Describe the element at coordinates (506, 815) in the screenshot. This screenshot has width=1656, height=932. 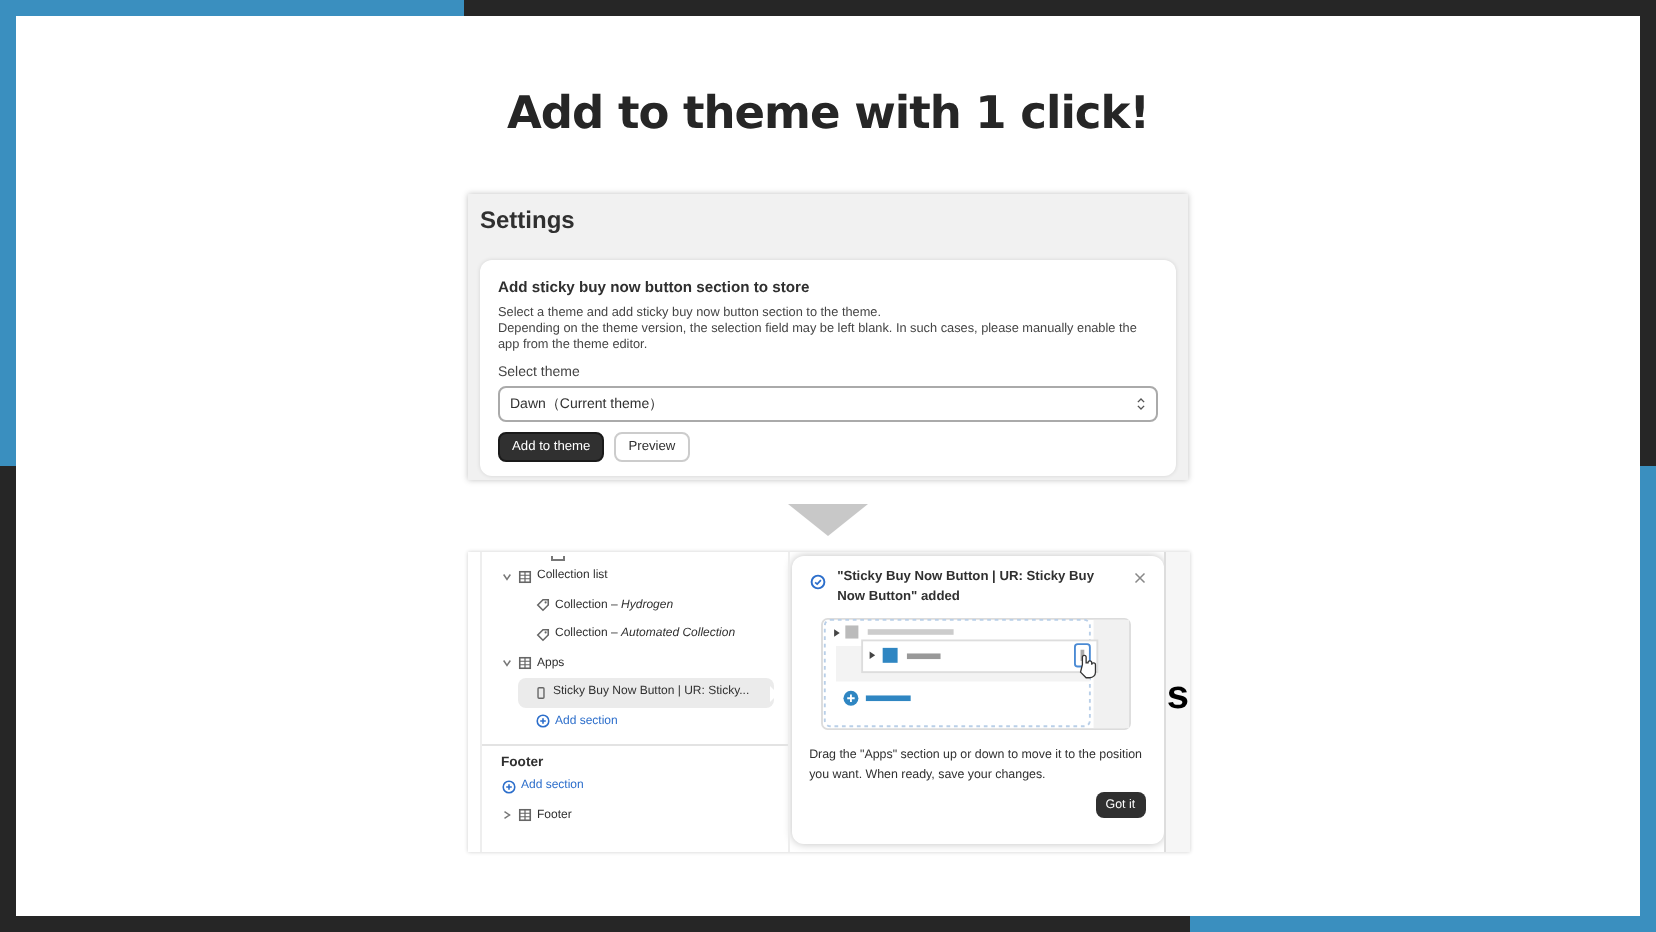
I see `chevron-right-icon` at that location.